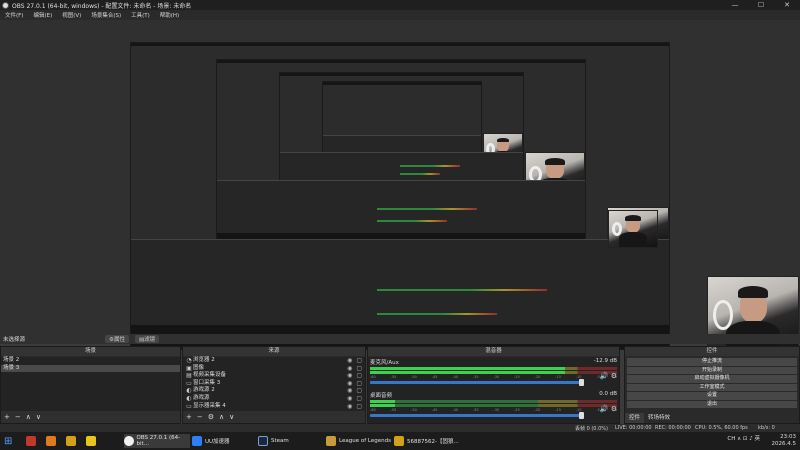 The height and width of the screenshot is (450, 800). Describe the element at coordinates (189, 360) in the screenshot. I see `browser-source-icon: ◔` at that location.